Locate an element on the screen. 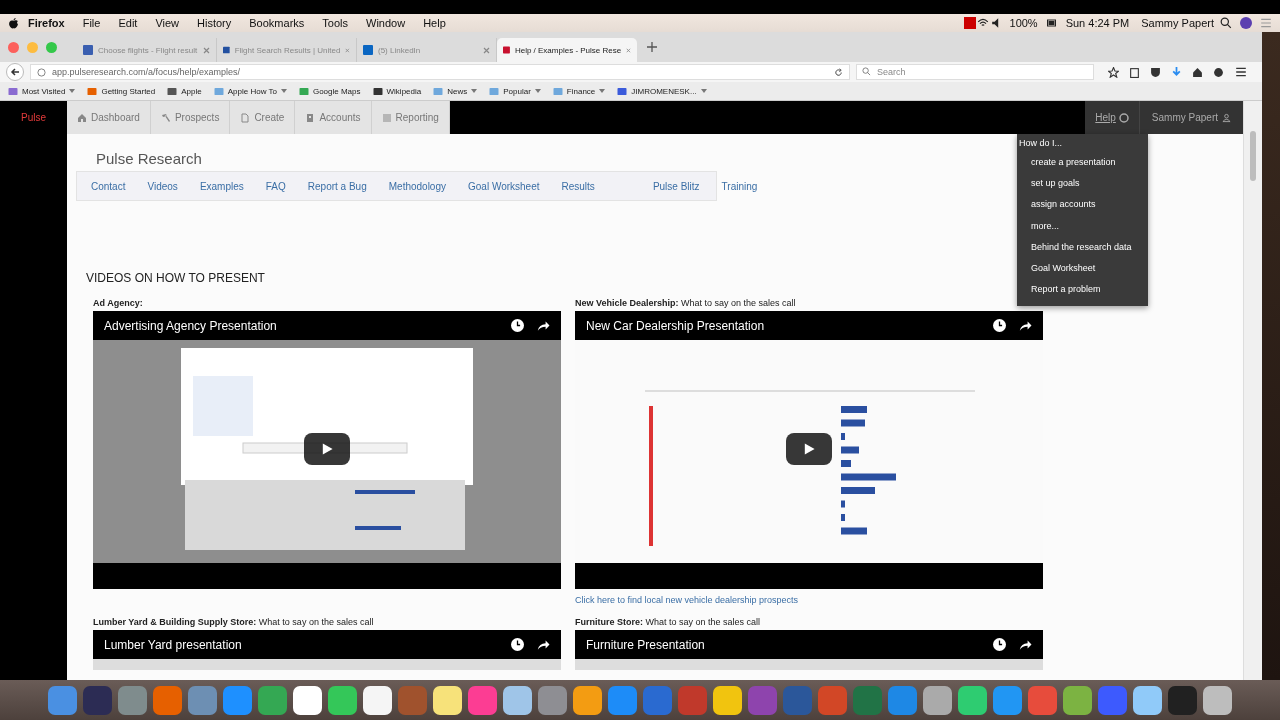  nav-tab: Accounts is located at coordinates (333, 117).